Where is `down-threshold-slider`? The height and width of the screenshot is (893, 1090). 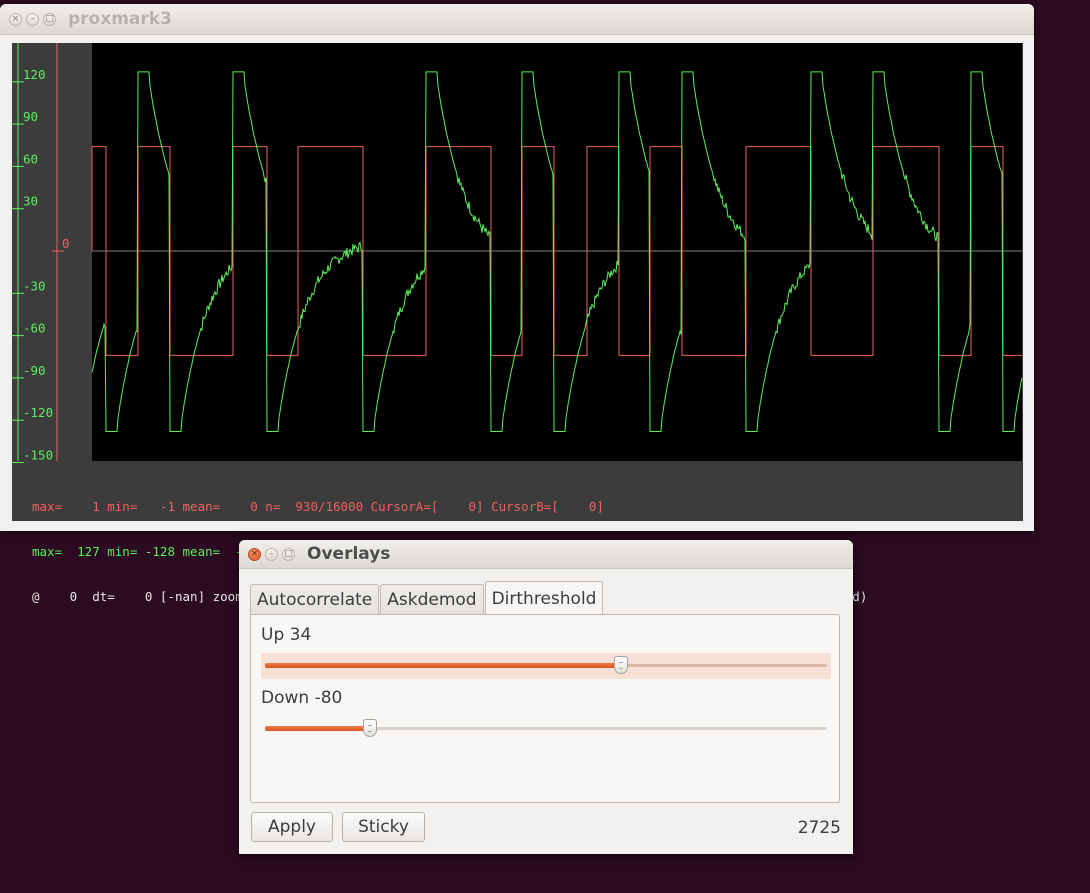
down-threshold-slider is located at coordinates (546, 729).